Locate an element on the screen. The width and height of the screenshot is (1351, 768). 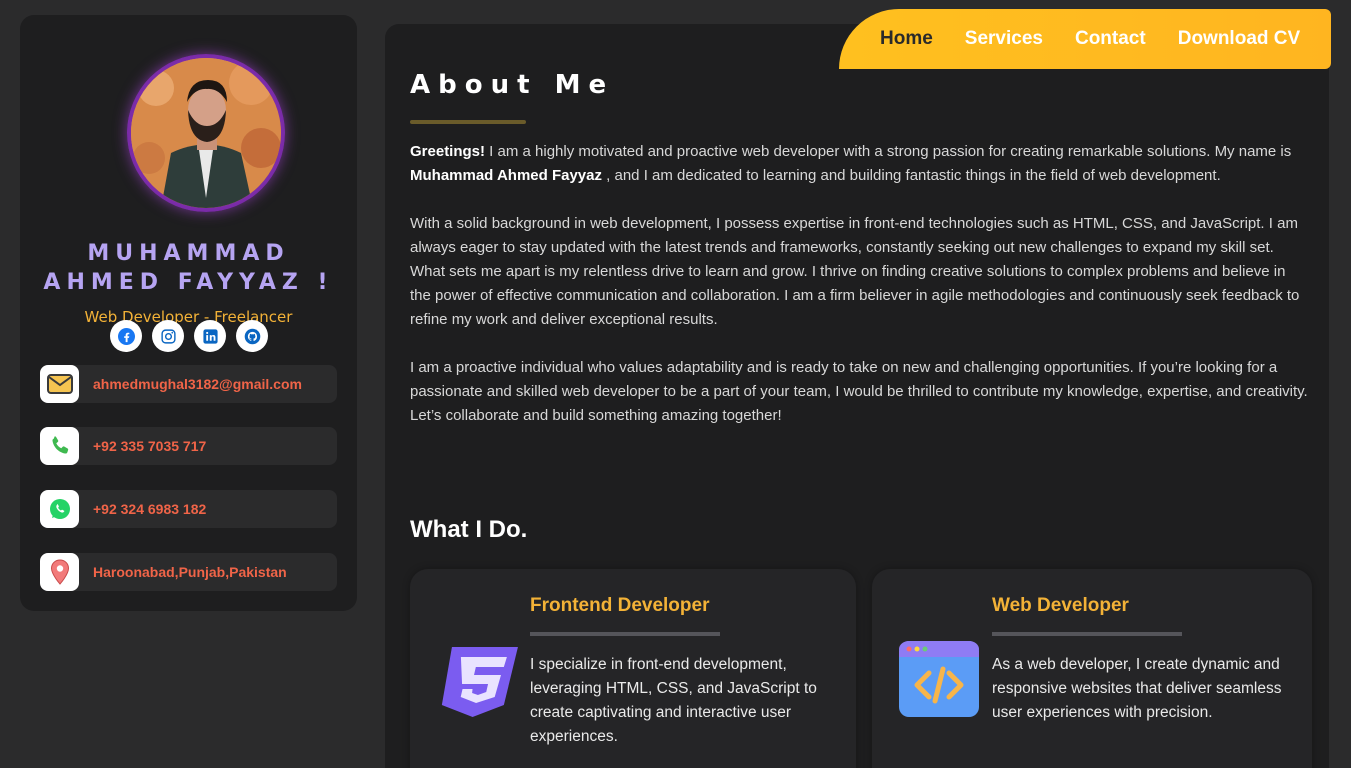
contact-location: Haroonabad,Punjab,Pakistan is located at coordinates (188, 572).